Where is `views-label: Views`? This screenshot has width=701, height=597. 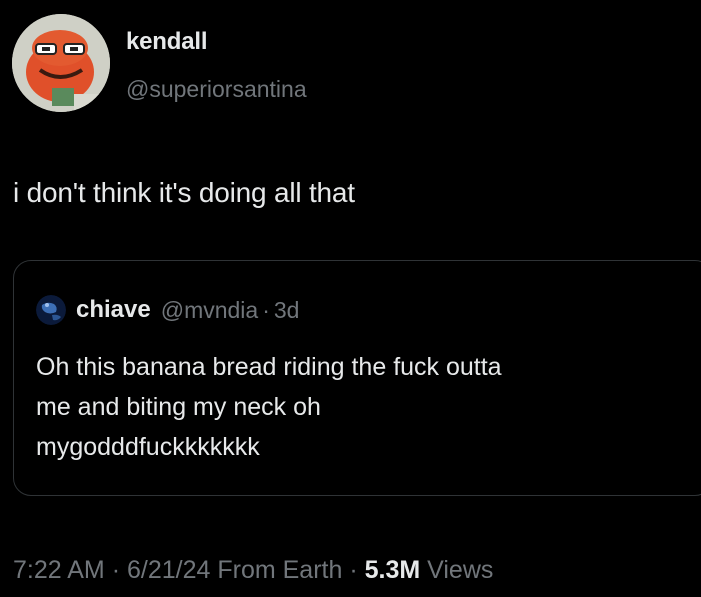
views-label: Views is located at coordinates (460, 570).